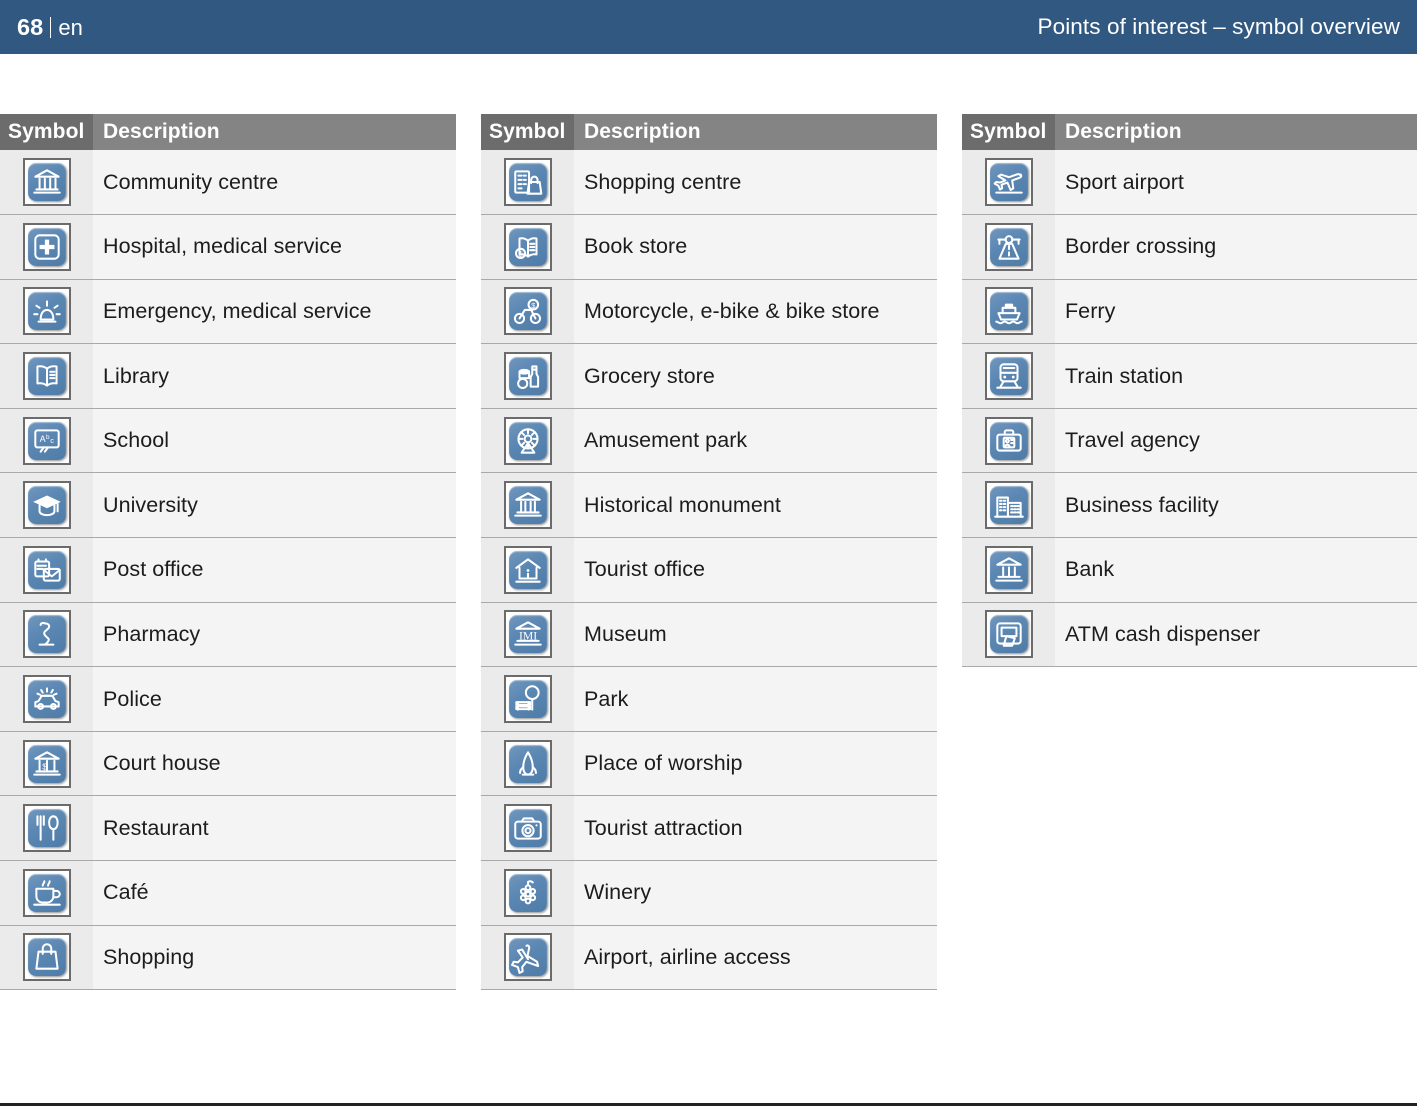 Image resolution: width=1417 pixels, height=1106 pixels. I want to click on page-title: Points of interest – symbol overview, so click(1218, 26).